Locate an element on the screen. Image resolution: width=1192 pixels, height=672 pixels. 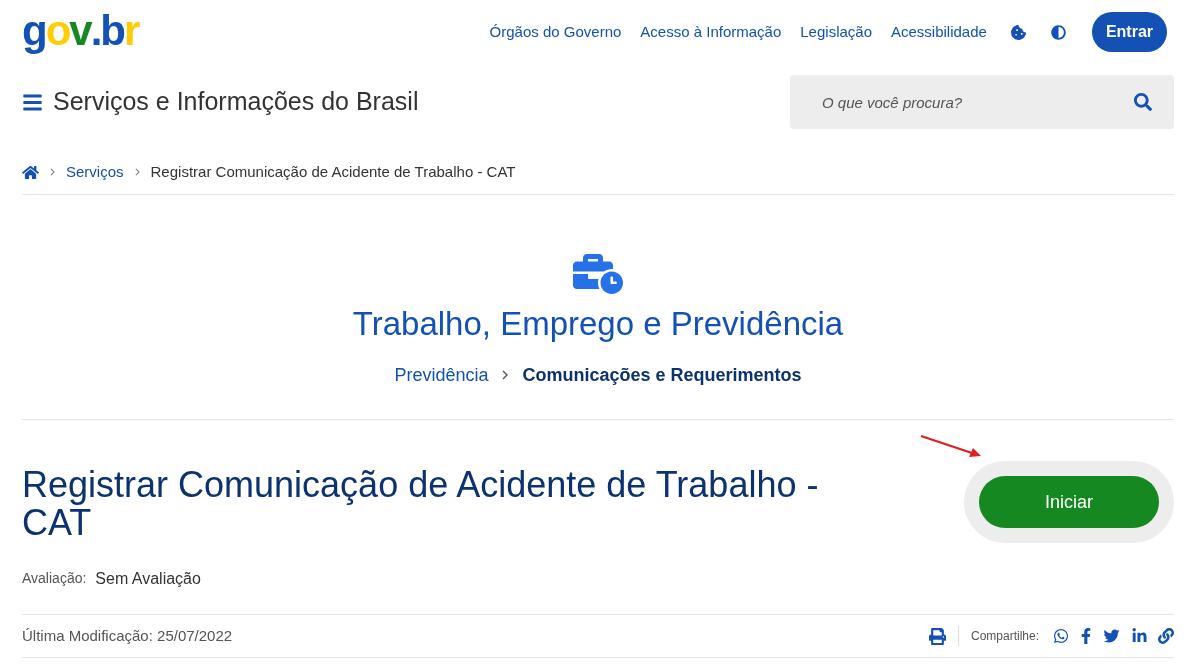
facebook-icon is located at coordinates (1086, 636).